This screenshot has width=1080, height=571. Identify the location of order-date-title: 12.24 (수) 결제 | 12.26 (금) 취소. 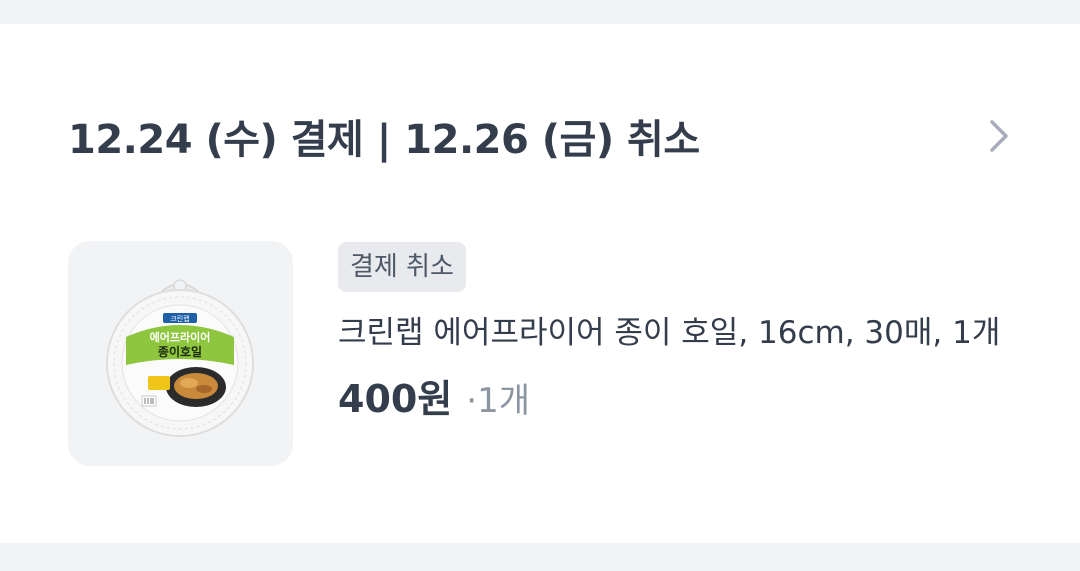
(384, 140).